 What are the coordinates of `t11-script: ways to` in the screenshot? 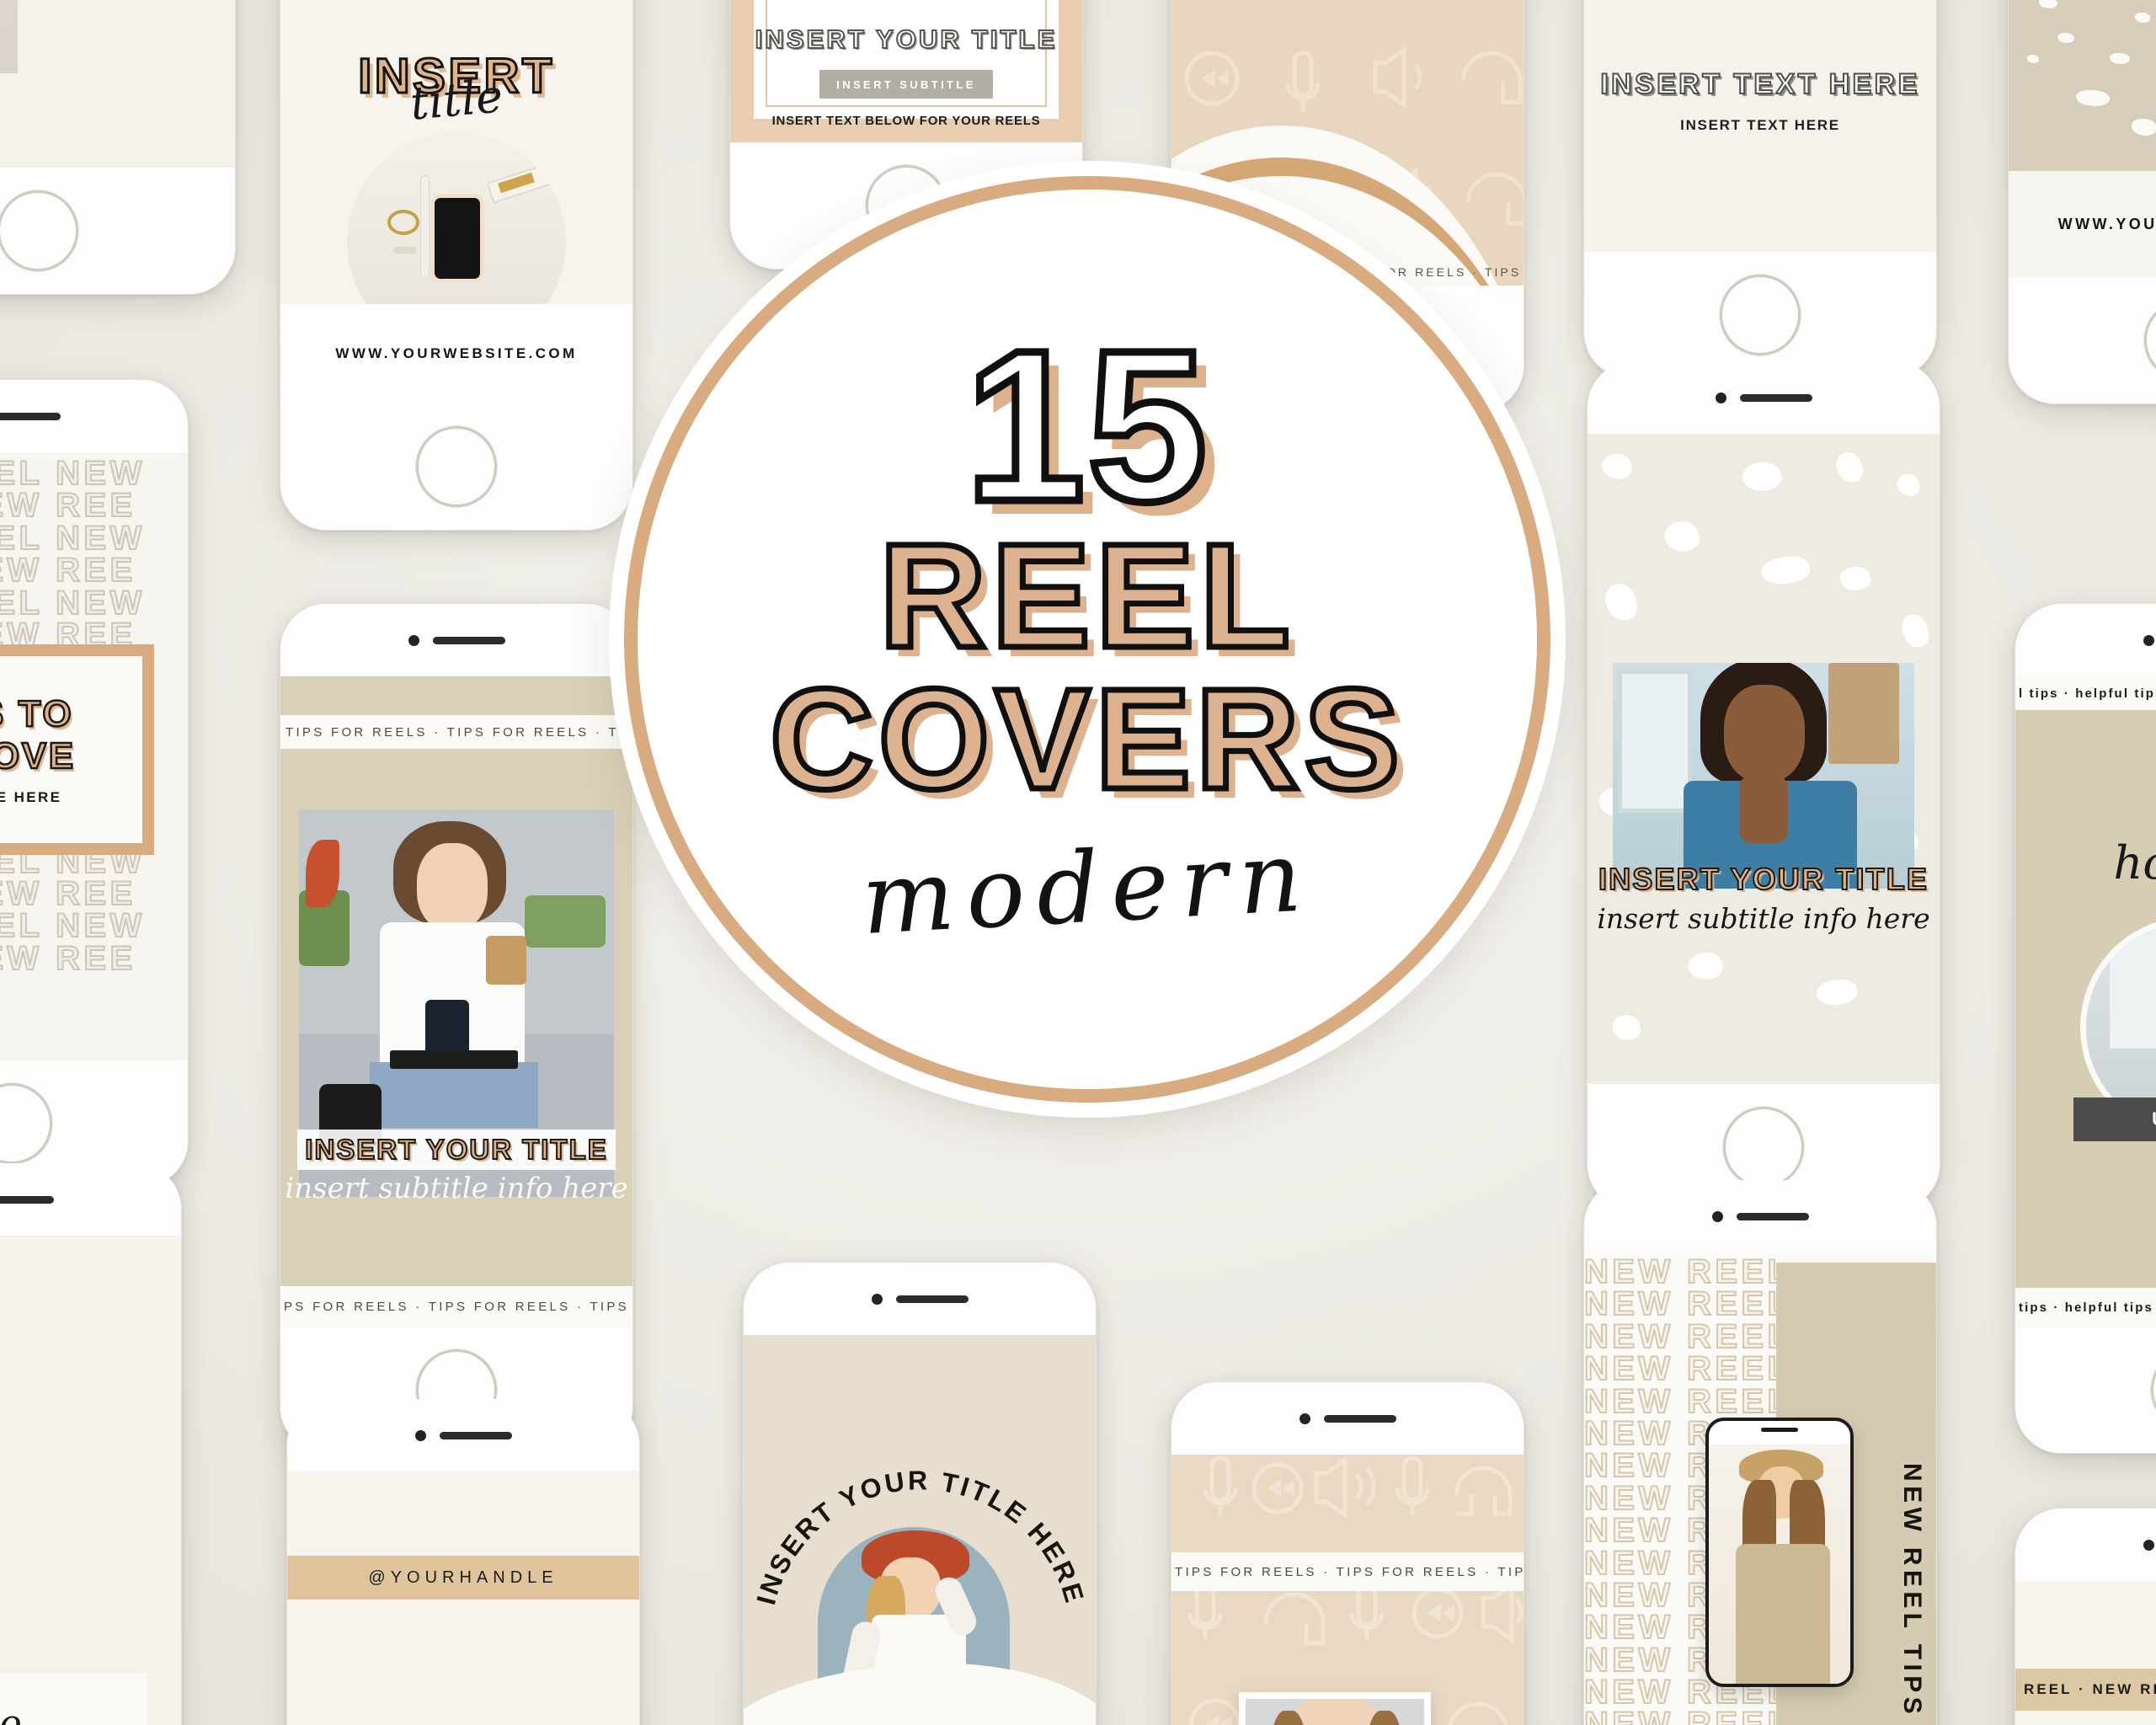 It's located at (11, 1713).